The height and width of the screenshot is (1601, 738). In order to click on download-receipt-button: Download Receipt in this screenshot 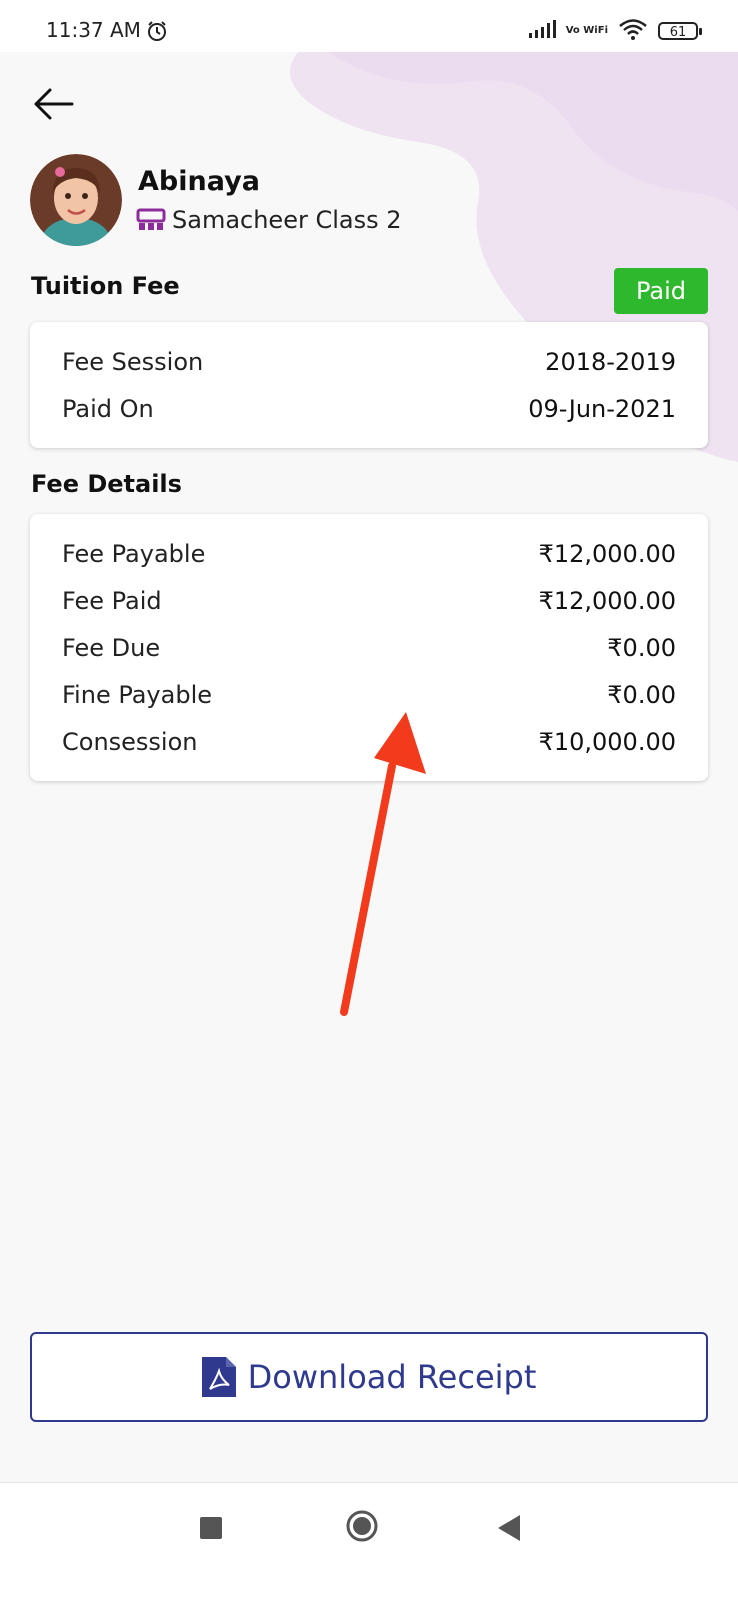, I will do `click(369, 1377)`.